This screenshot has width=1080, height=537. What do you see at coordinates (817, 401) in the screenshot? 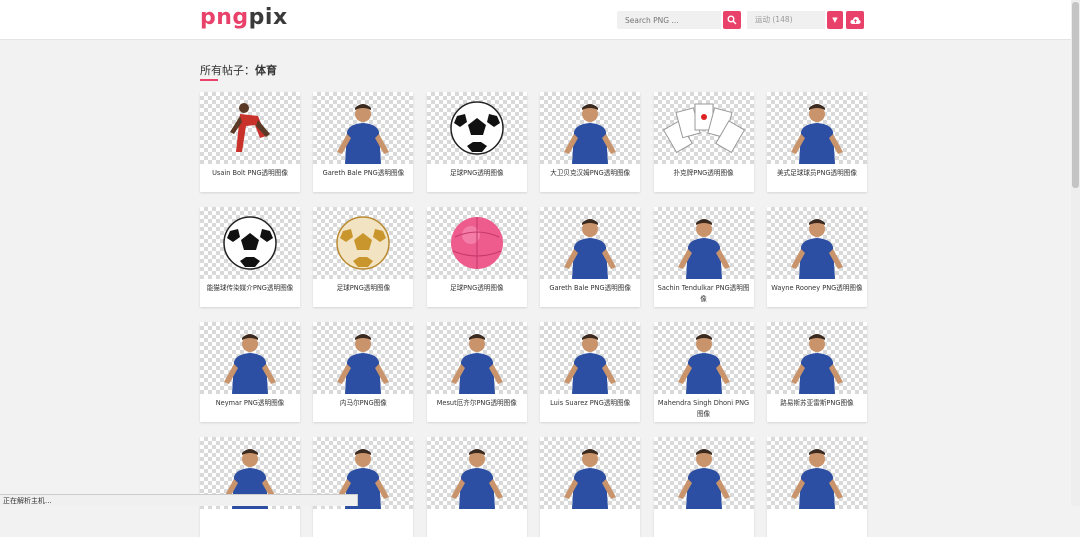
I see `image-caption: 路易斯苏亚雷斯PNG图像` at bounding box center [817, 401].